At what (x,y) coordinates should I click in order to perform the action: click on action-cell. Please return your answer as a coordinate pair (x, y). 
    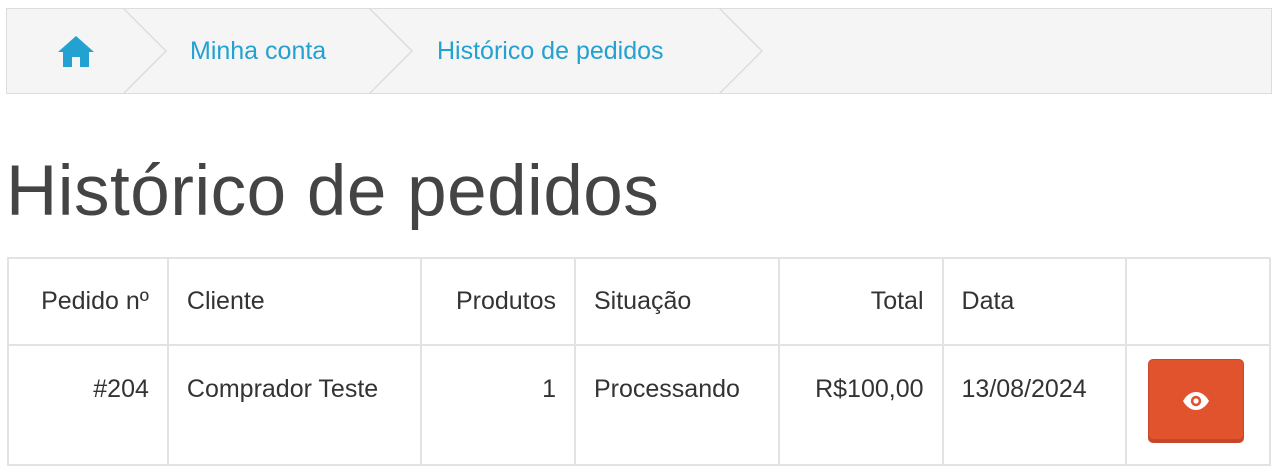
    Looking at the image, I should click on (1198, 405).